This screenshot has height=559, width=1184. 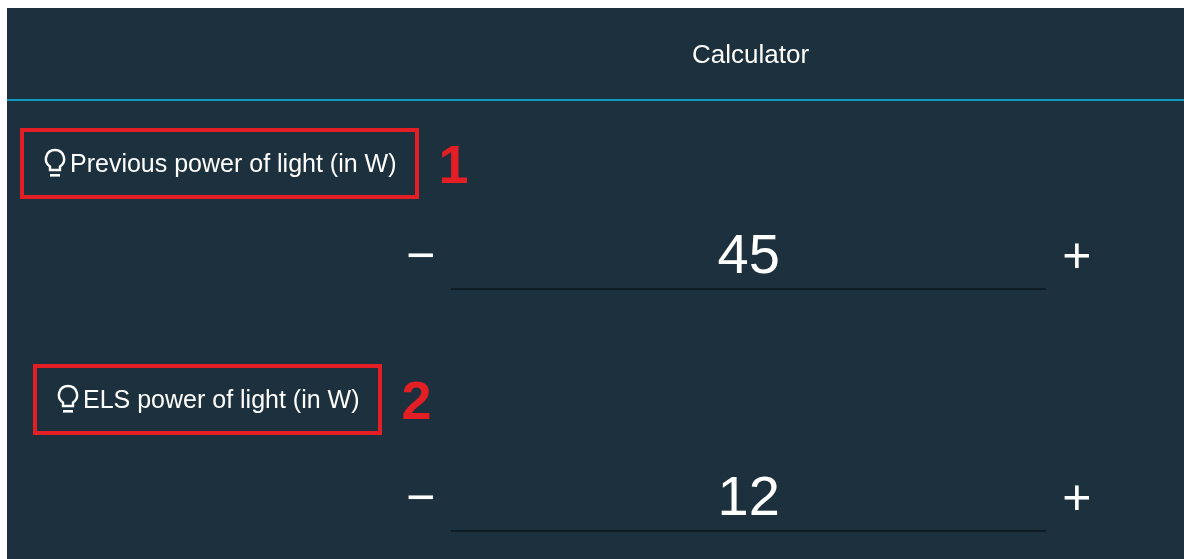 What do you see at coordinates (749, 497) in the screenshot?
I see `number-field: 12` at bounding box center [749, 497].